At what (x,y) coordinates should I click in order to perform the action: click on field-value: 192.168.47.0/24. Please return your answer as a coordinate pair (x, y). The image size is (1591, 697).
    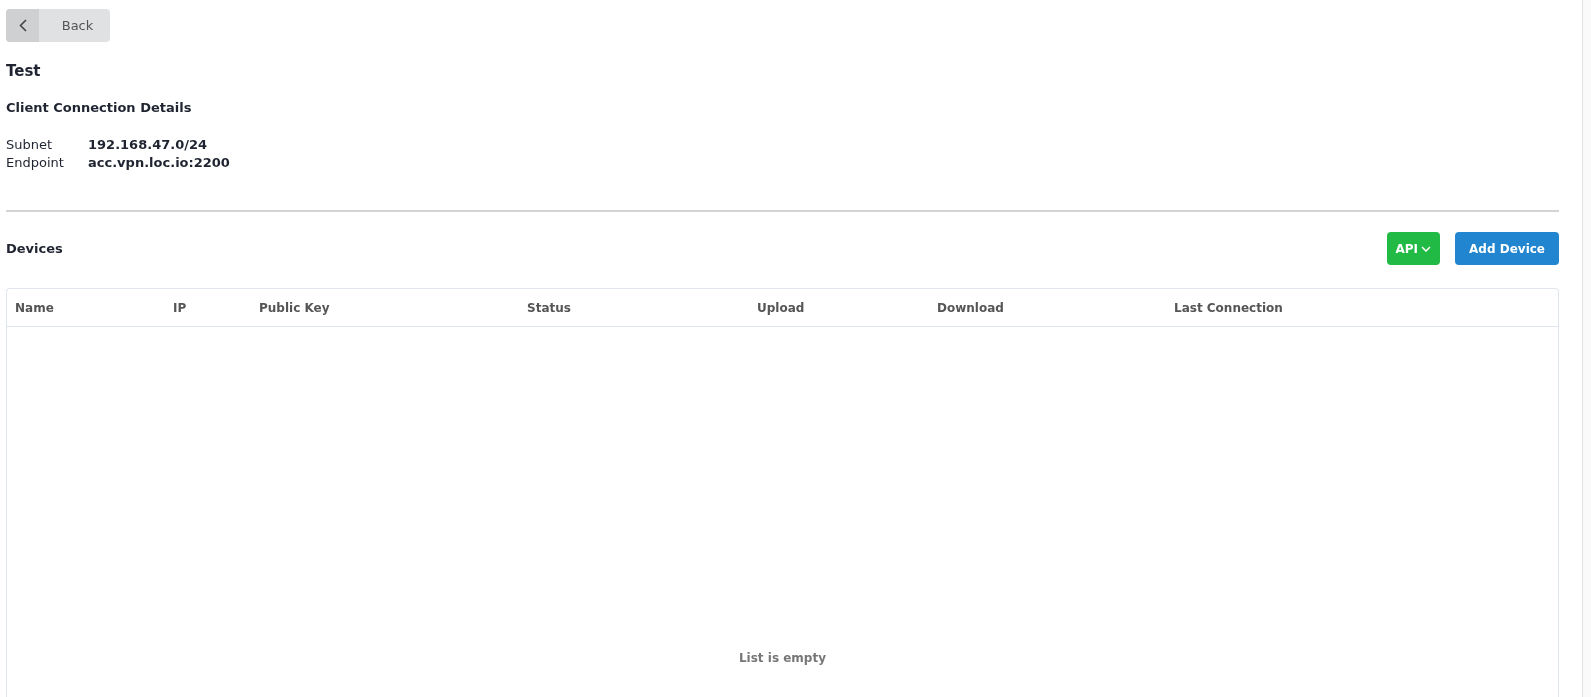
    Looking at the image, I should click on (148, 144).